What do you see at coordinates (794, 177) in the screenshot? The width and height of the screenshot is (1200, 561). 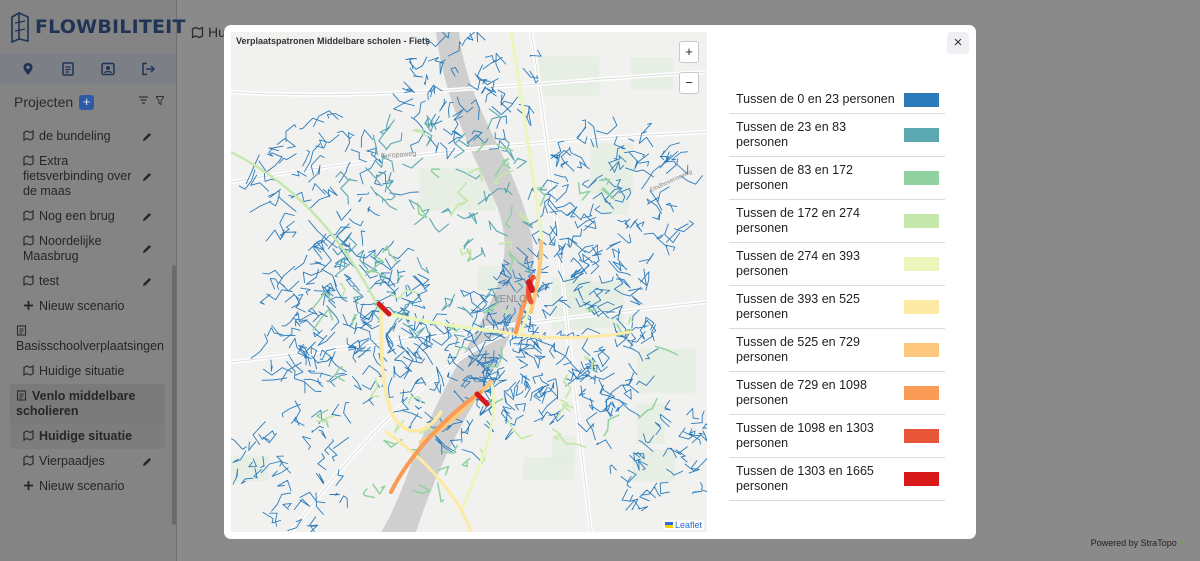 I see `legend-label: Tussen de 83 en 172 personen` at bounding box center [794, 177].